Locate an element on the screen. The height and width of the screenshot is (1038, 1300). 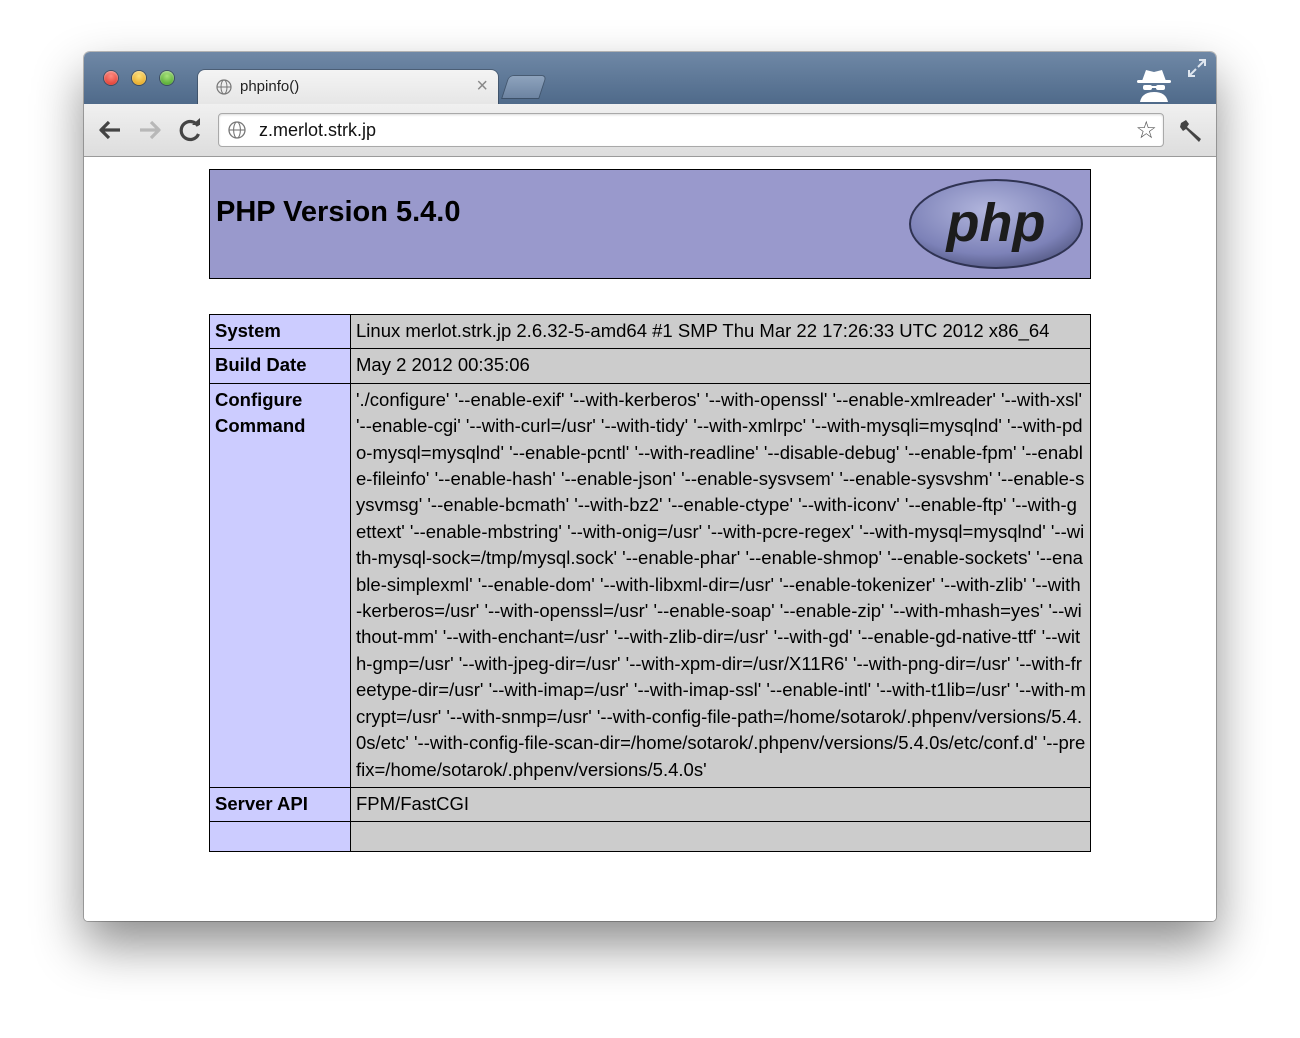
zoom-window-button is located at coordinates (167, 78).